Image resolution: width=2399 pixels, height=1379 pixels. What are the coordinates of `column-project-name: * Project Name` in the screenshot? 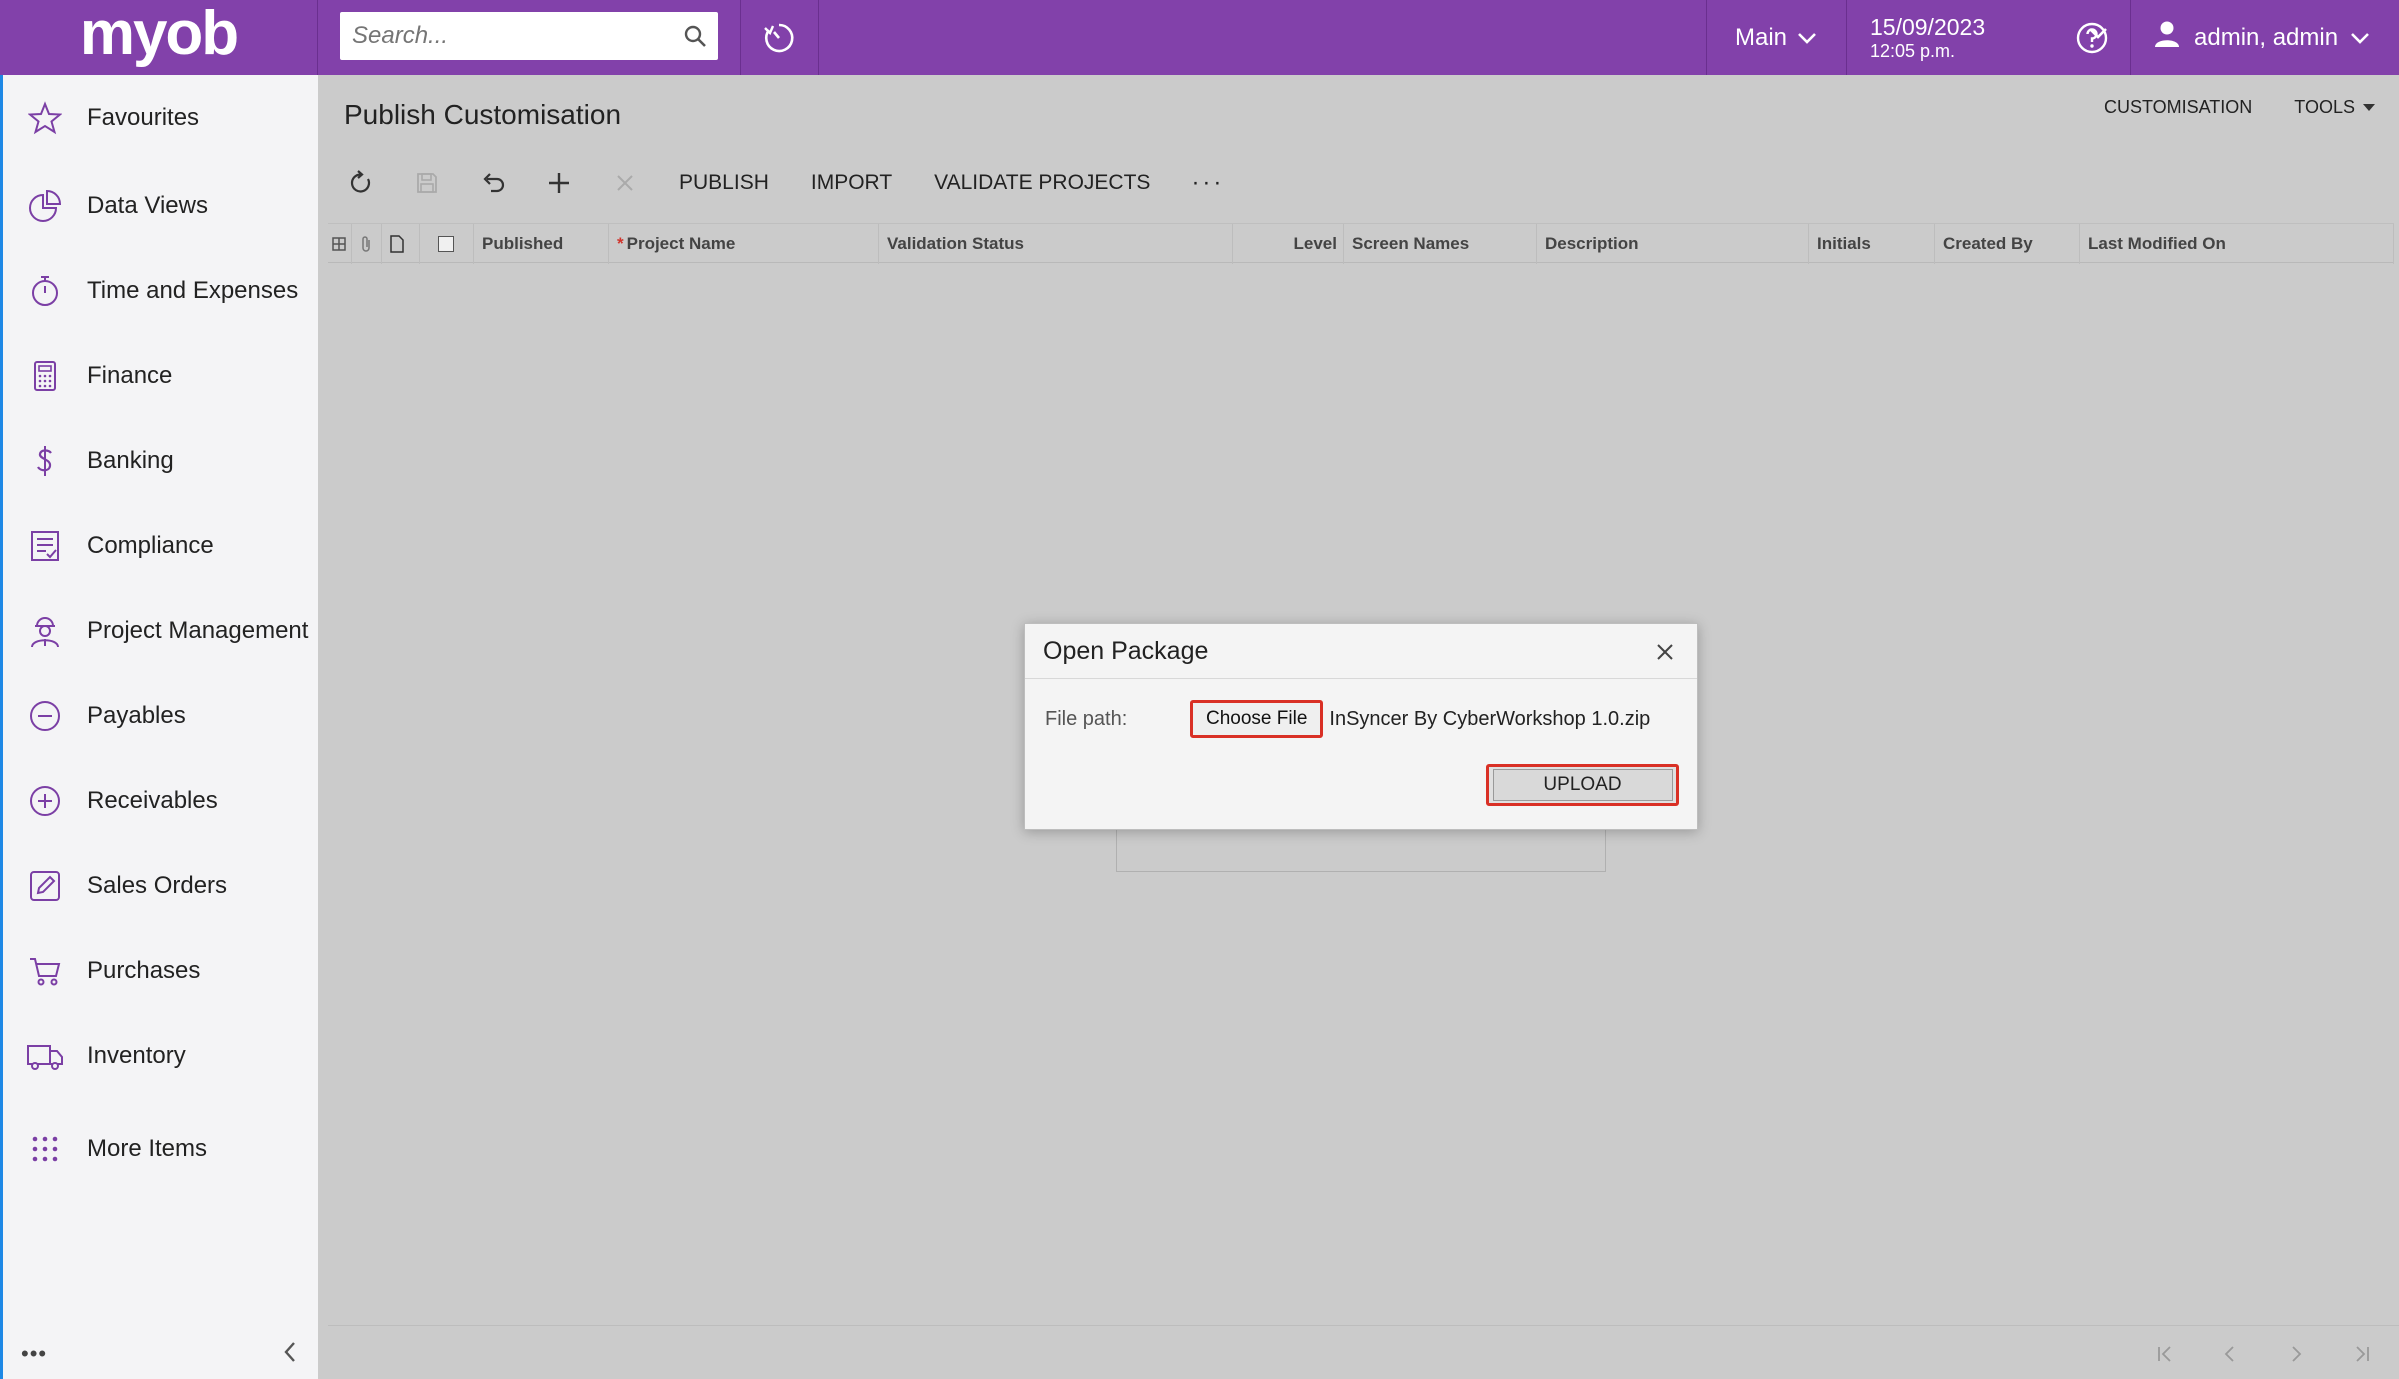 It's located at (744, 244).